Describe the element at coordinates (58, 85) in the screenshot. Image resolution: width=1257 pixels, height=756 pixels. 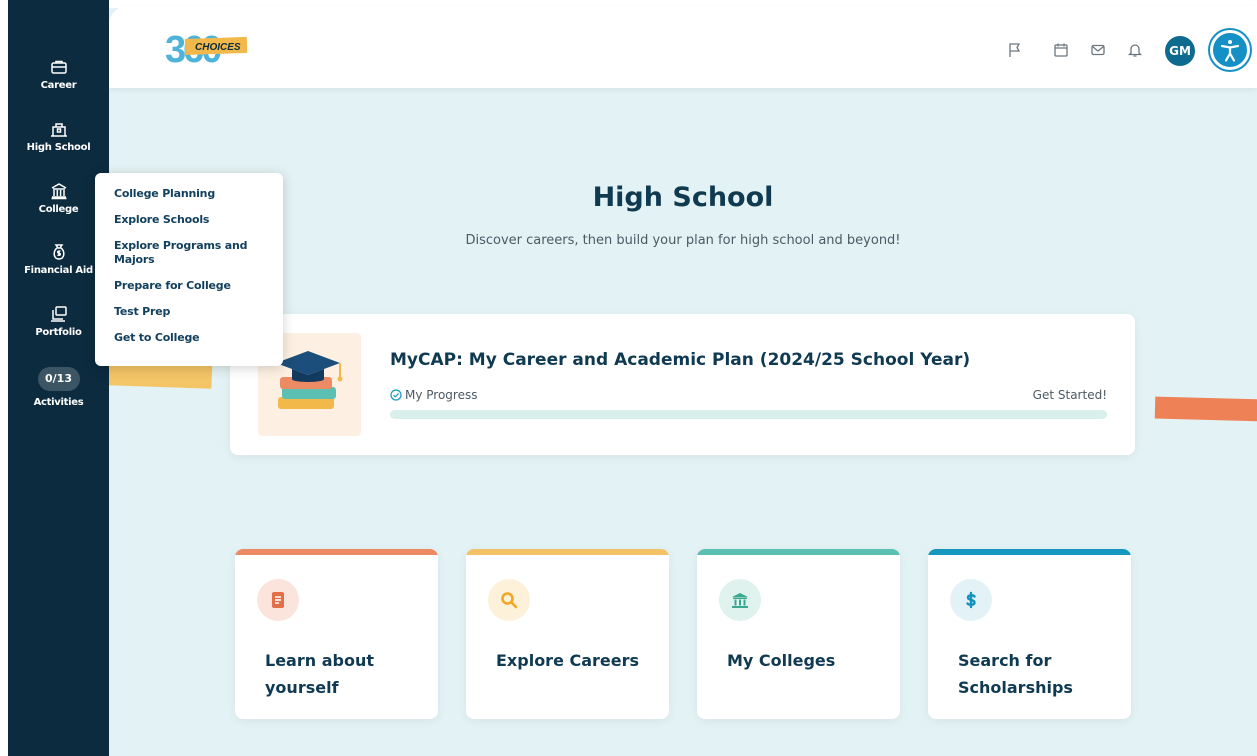
I see `sidebar-item-label: Career` at that location.